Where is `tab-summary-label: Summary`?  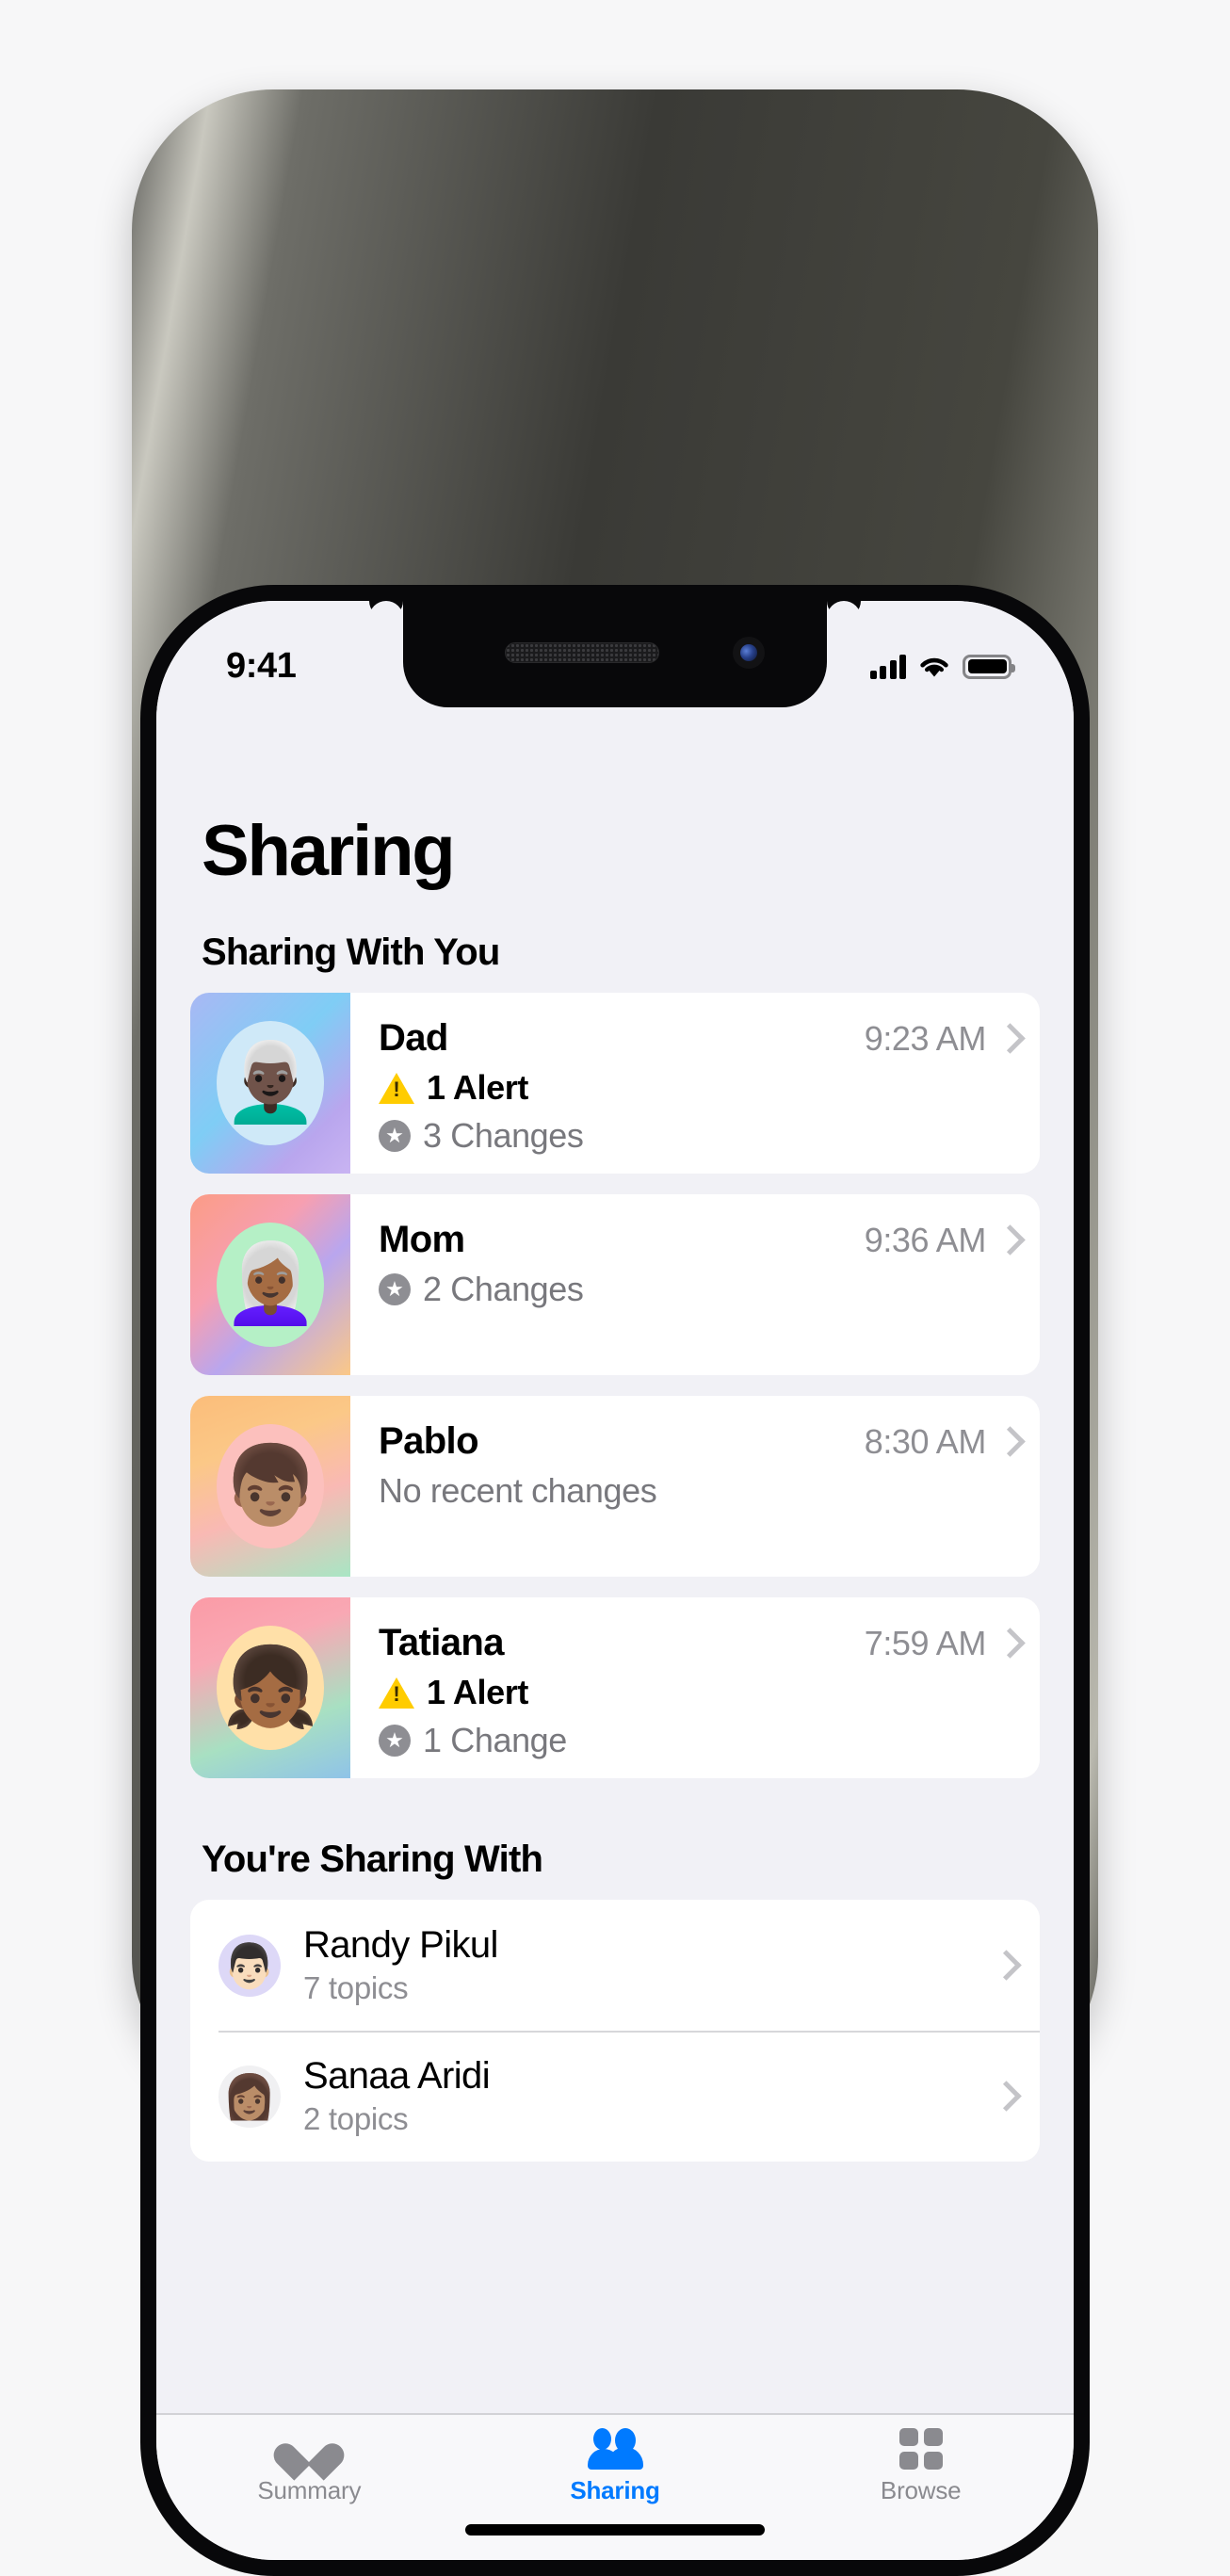
tab-summary-label: Summary is located at coordinates (309, 2490).